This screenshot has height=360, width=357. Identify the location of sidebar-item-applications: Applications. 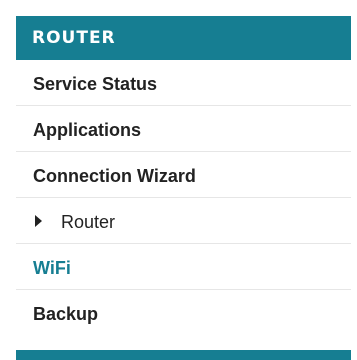
(183, 129).